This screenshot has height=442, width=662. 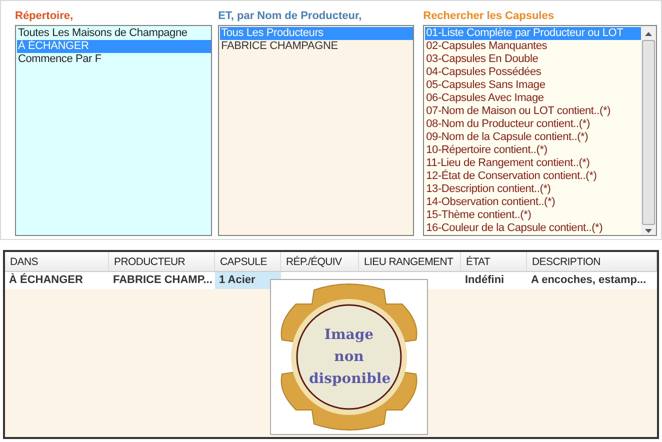 What do you see at coordinates (533, 215) in the screenshot?
I see `list-item: 15-Thème contient..(*)` at bounding box center [533, 215].